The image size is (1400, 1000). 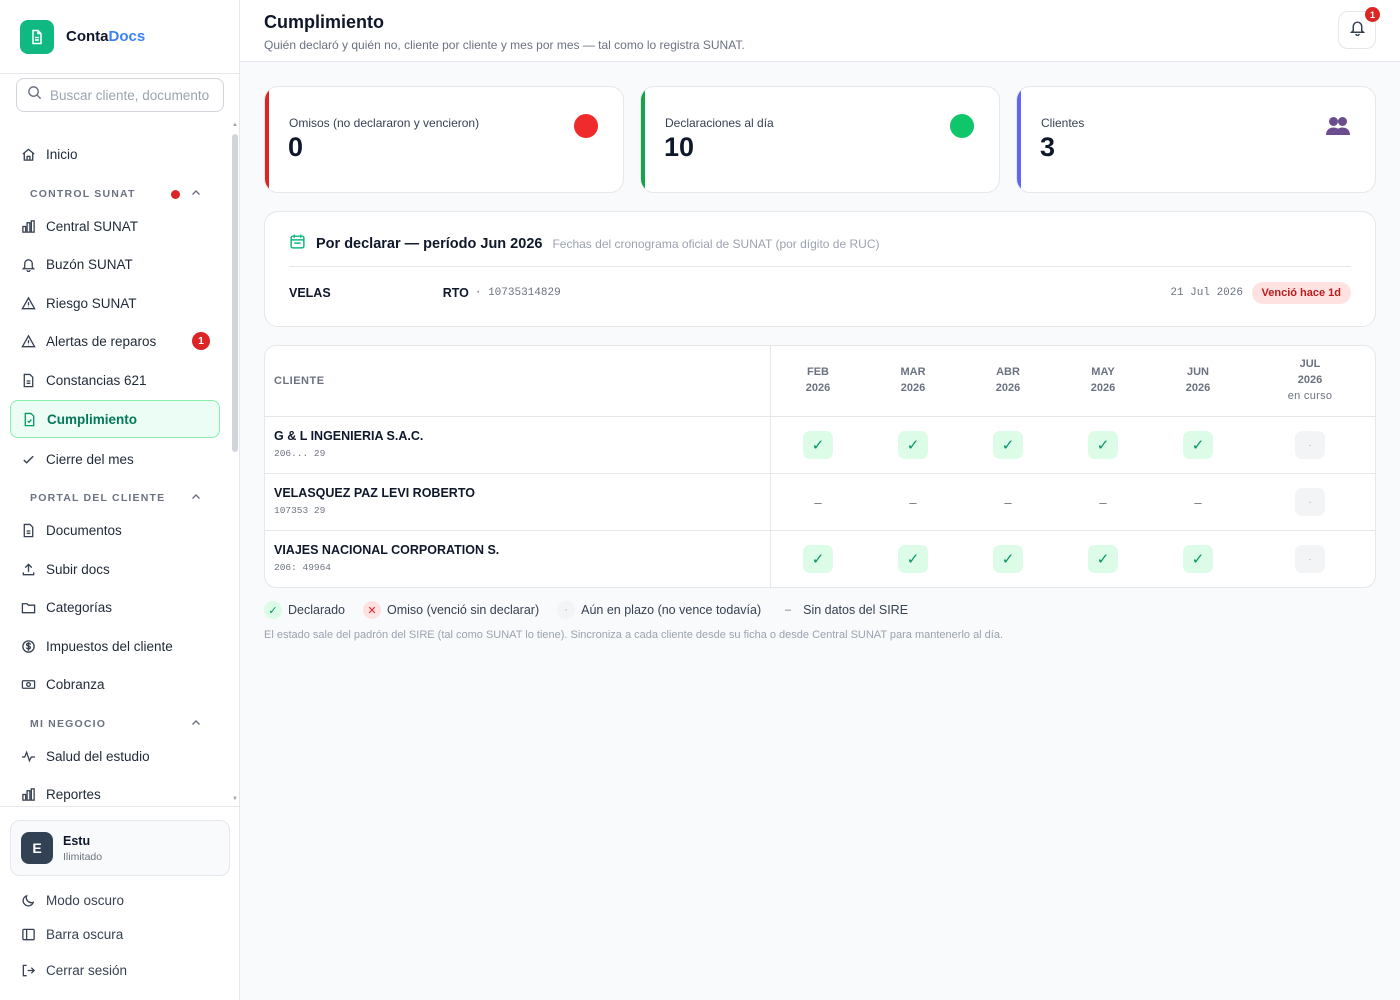 I want to click on sidebar-item-buzon-sunat: Buzón SUNAT, so click(x=115, y=264).